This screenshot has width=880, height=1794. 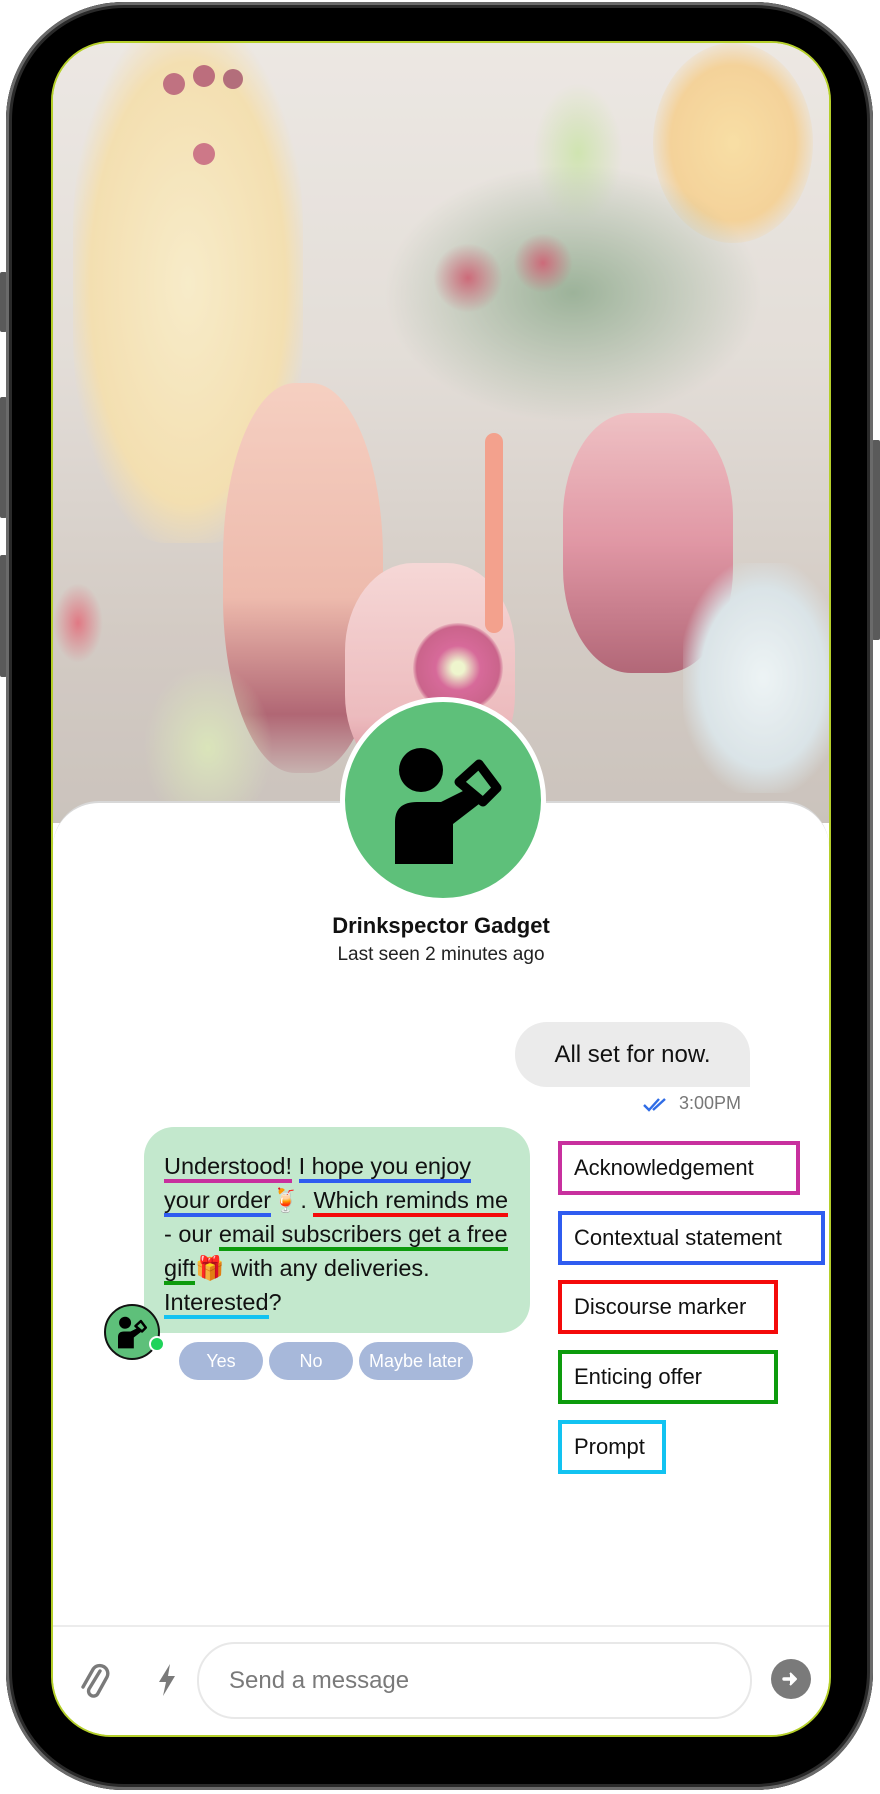 What do you see at coordinates (654, 1104) in the screenshot?
I see `double-check-icon` at bounding box center [654, 1104].